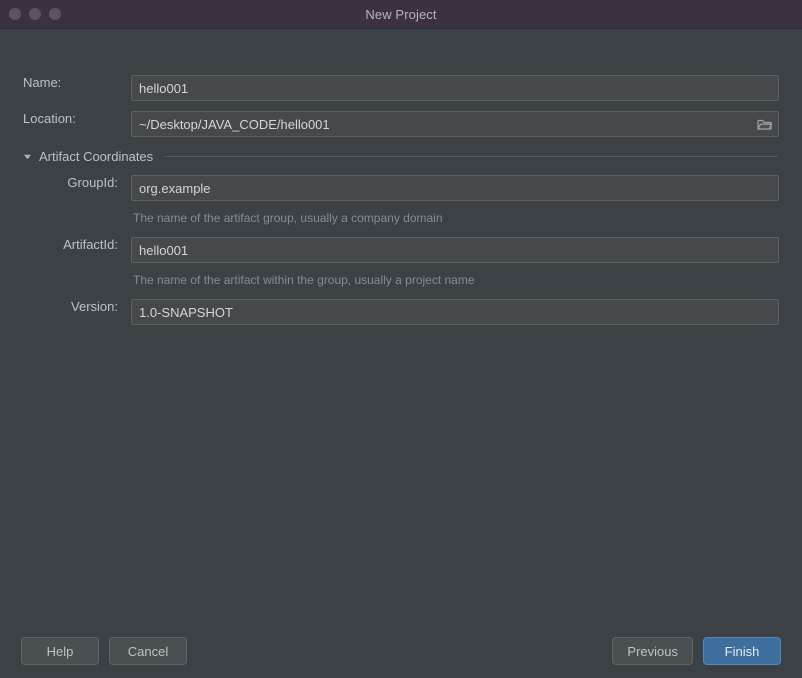 Image resolution: width=802 pixels, height=678 pixels. Describe the element at coordinates (455, 88) in the screenshot. I see `name-input` at that location.